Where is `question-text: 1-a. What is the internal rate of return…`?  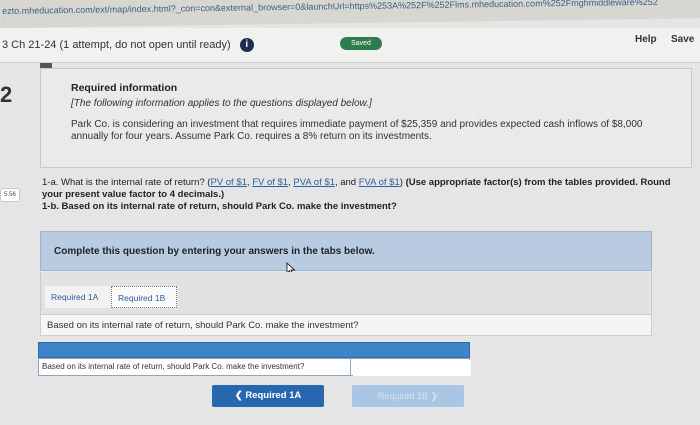
question-text: 1-a. What is the internal rate of return… is located at coordinates (356, 194).